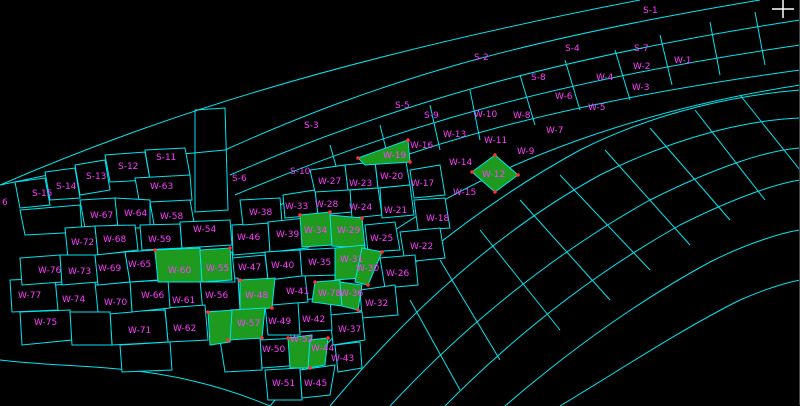  What do you see at coordinates (597, 108) in the screenshot?
I see `label-w5: W-5` at bounding box center [597, 108].